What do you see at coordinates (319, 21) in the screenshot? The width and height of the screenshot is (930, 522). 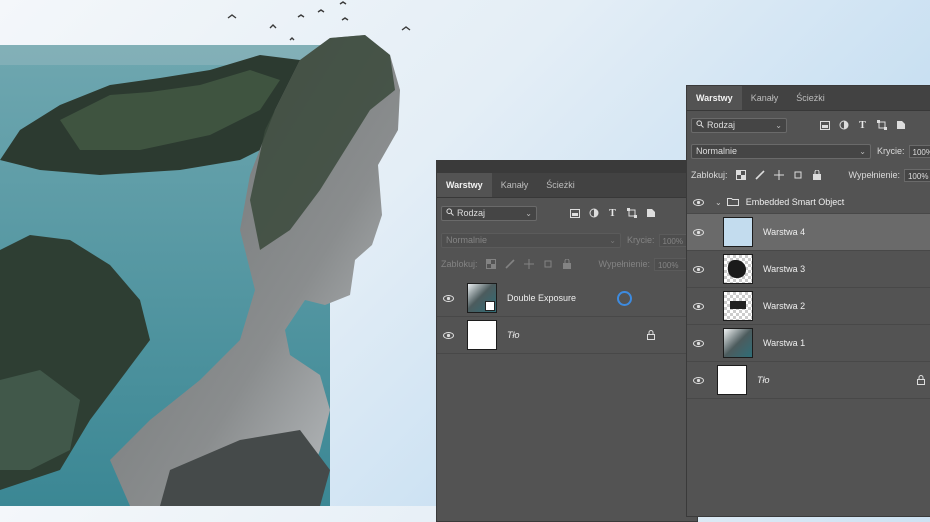 I see `birds` at bounding box center [319, 21].